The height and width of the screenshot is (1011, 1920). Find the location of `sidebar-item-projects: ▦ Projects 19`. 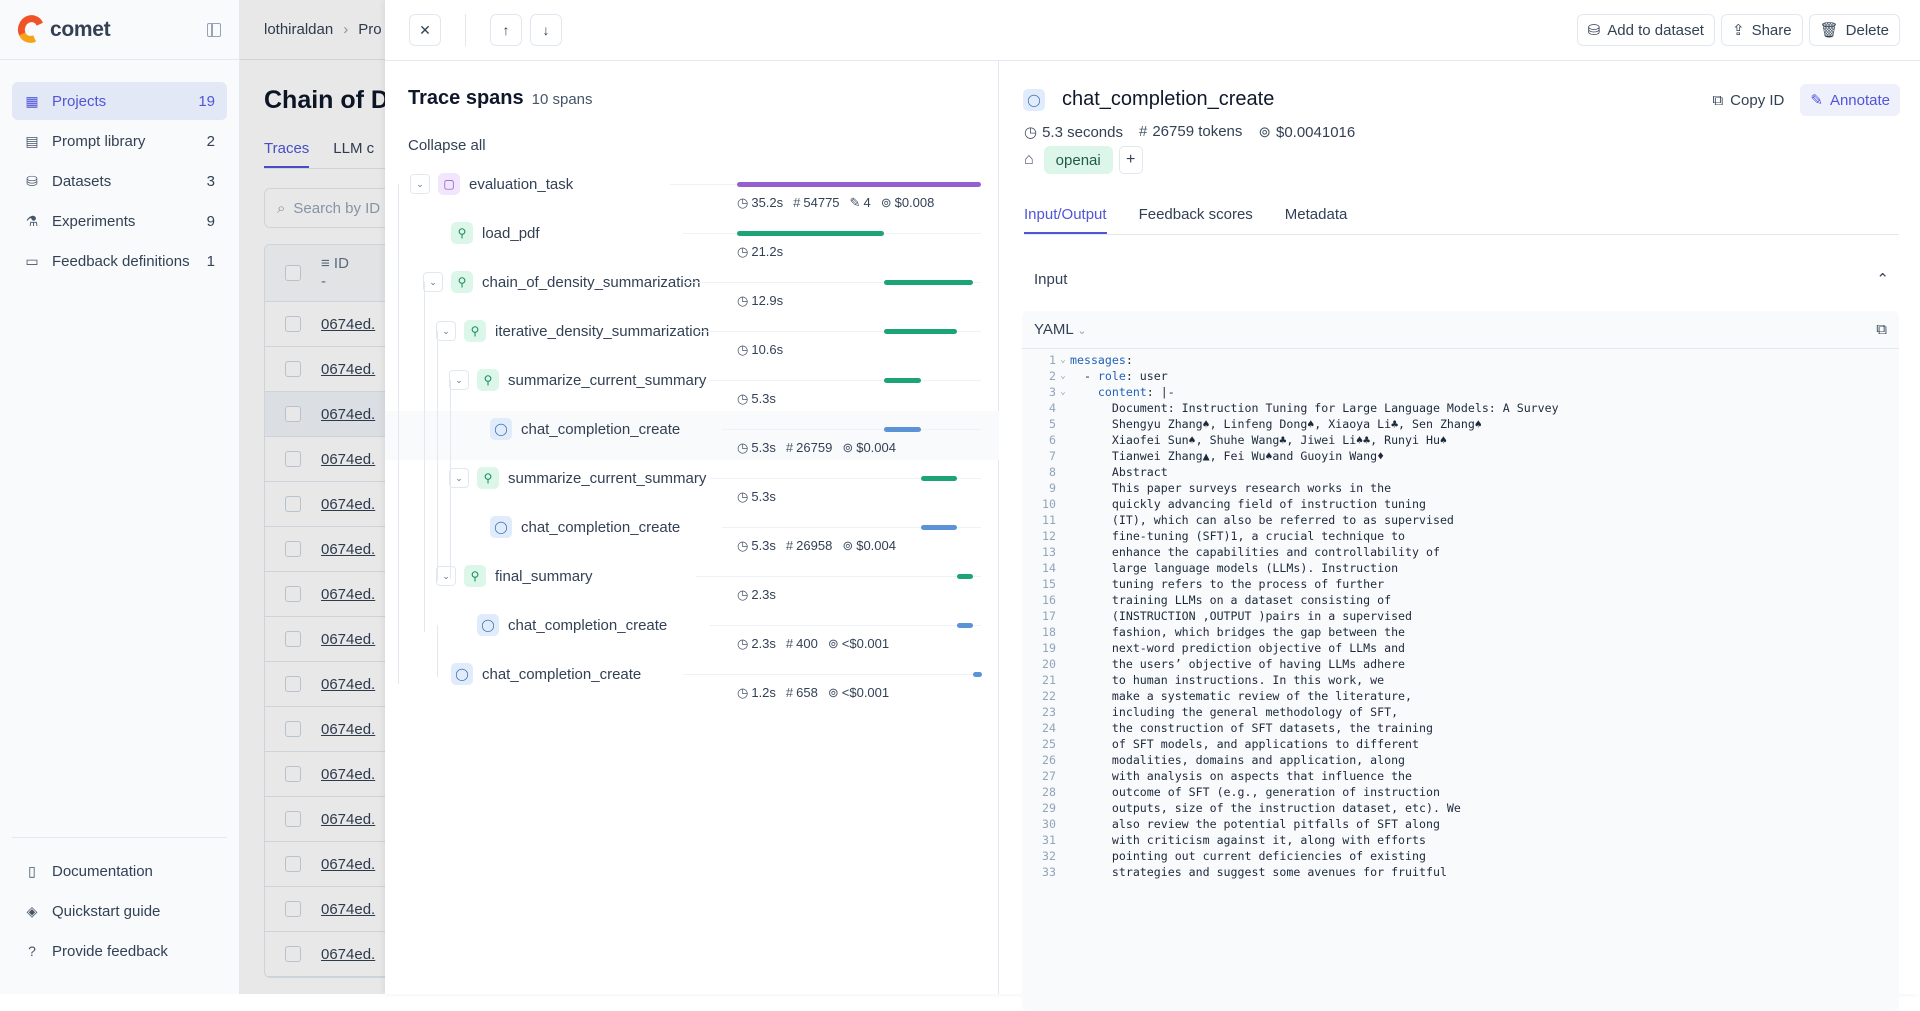

sidebar-item-projects: ▦ Projects 19 is located at coordinates (119, 101).